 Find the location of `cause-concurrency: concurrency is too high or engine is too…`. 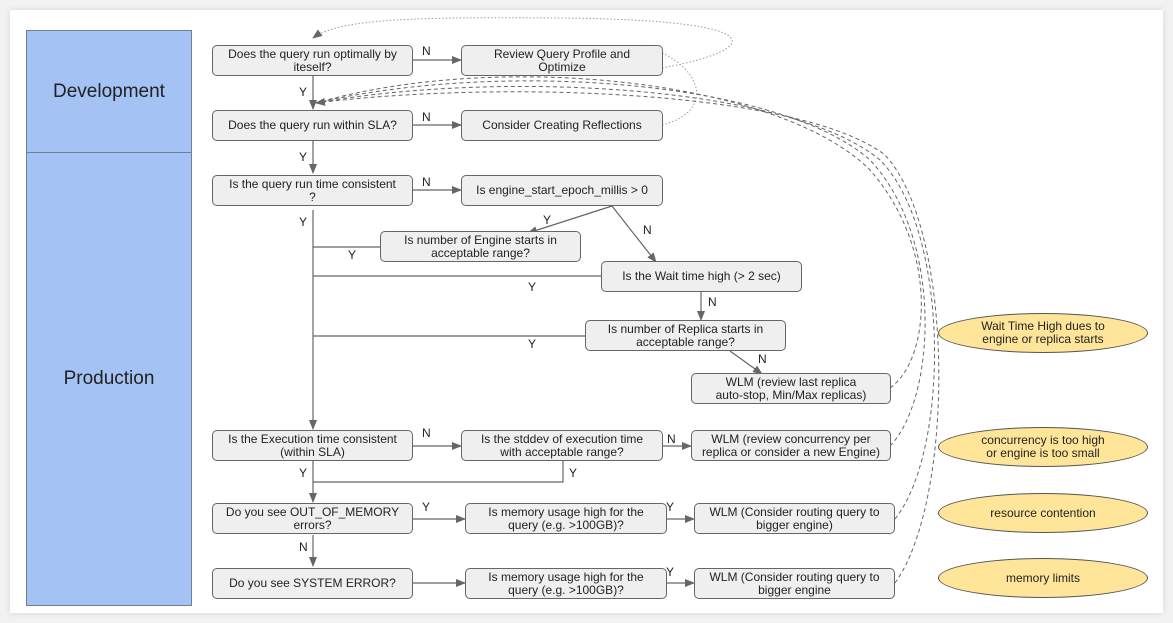

cause-concurrency: concurrency is too high or engine is too… is located at coordinates (1043, 447).